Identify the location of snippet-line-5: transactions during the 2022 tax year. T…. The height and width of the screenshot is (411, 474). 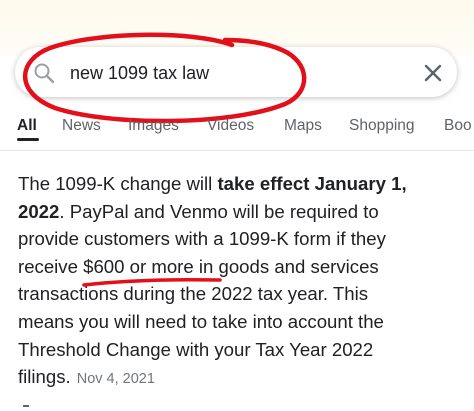
(193, 294).